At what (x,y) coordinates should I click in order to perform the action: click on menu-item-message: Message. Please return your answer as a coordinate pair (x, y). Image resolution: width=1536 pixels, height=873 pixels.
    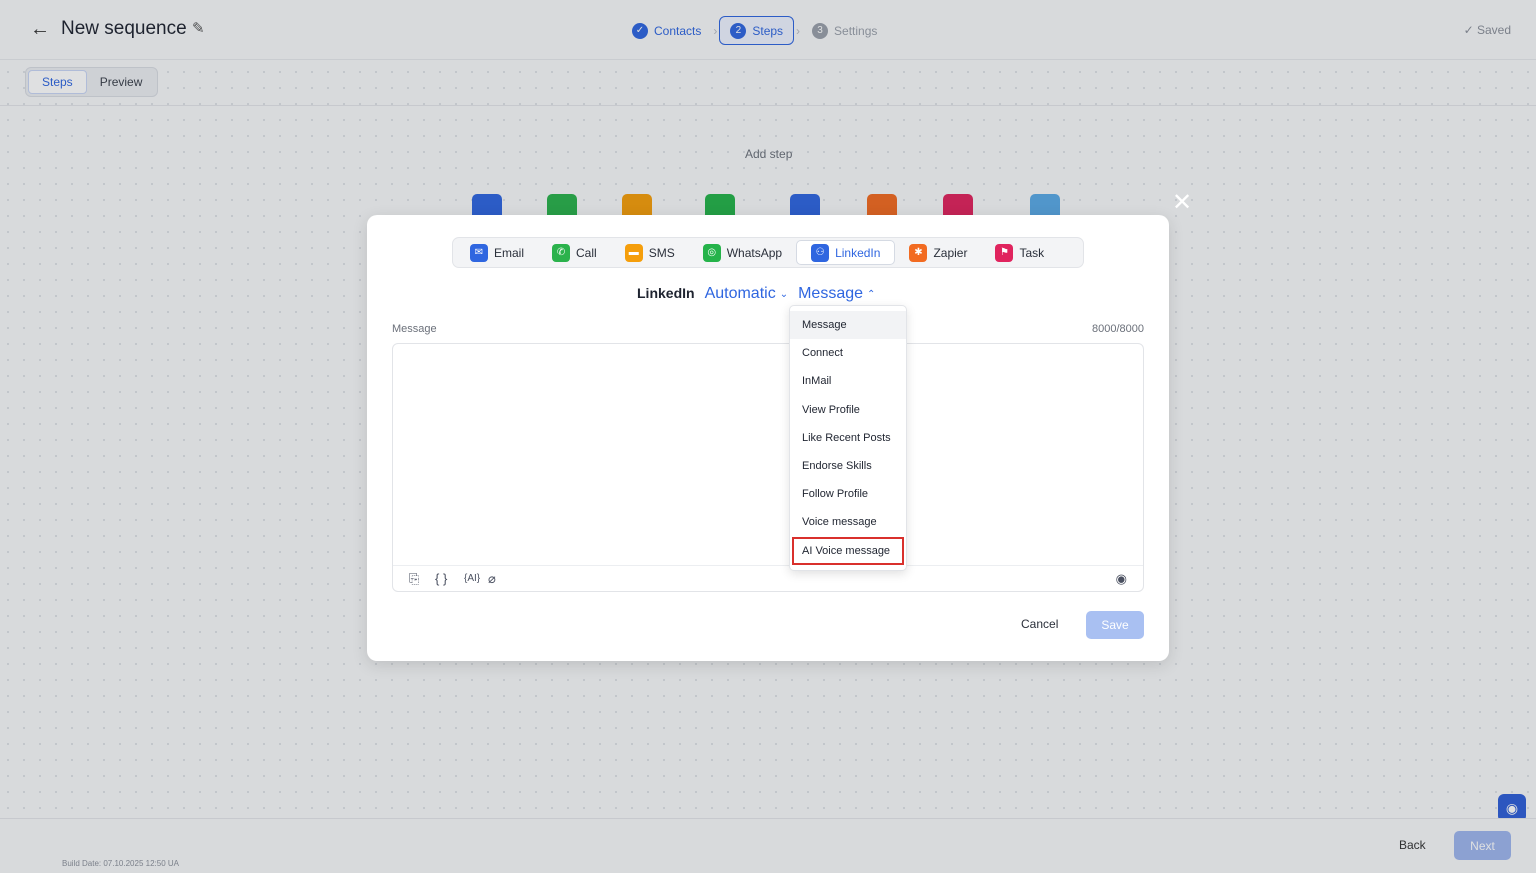
    Looking at the image, I should click on (848, 325).